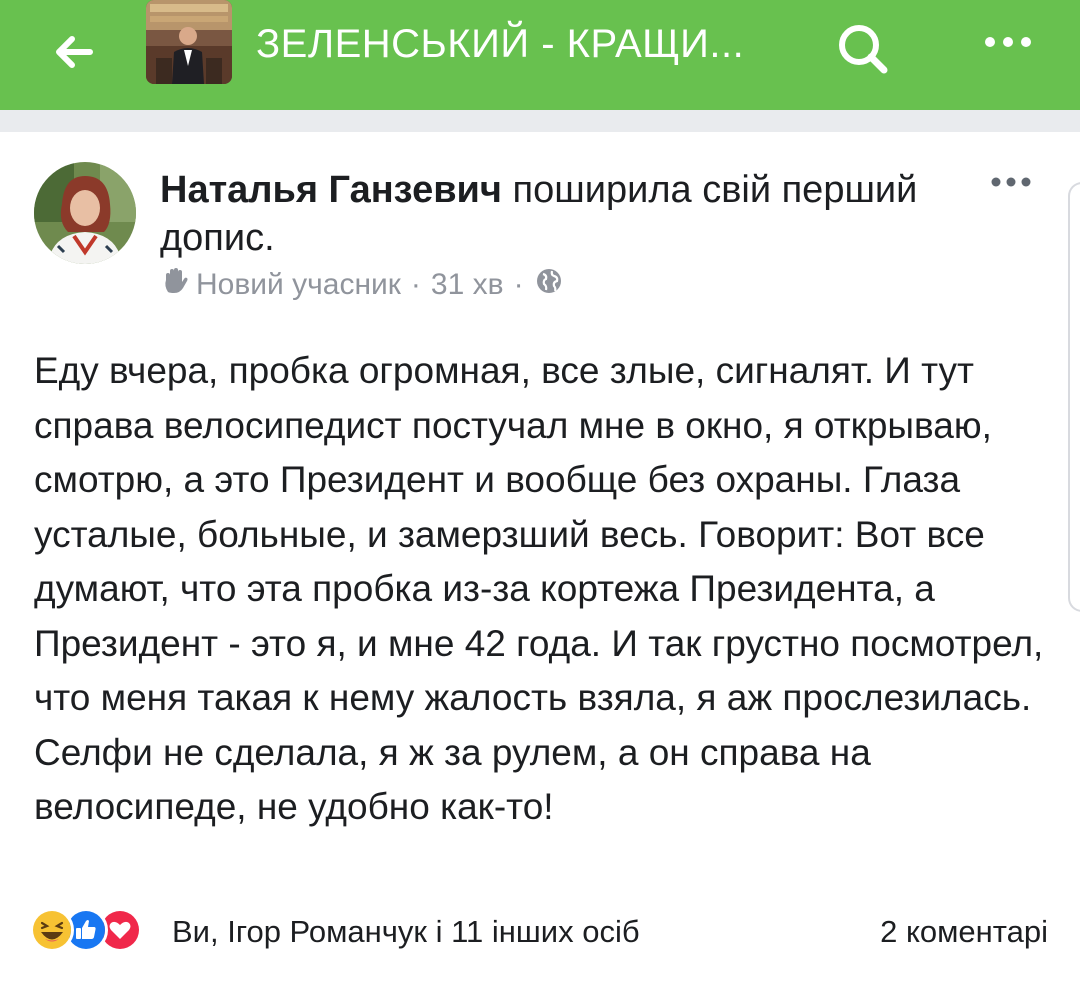  What do you see at coordinates (1008, 44) in the screenshot?
I see `more-icon` at bounding box center [1008, 44].